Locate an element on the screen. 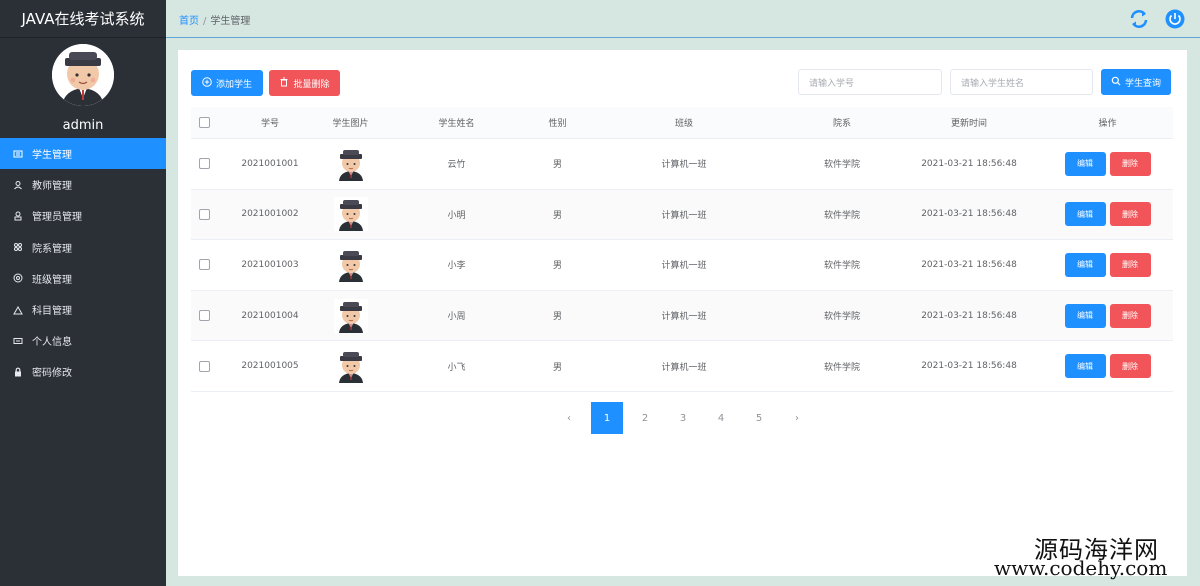 This screenshot has height=586, width=1200. cell-name: 小飞 is located at coordinates (456, 367).